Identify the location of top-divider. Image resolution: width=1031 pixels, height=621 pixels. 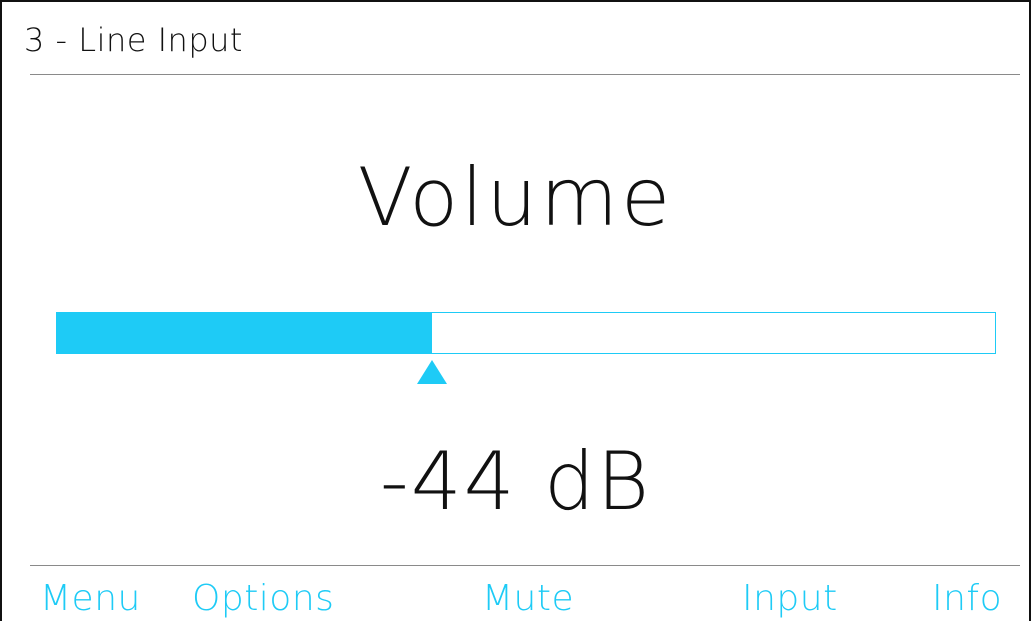
(525, 74).